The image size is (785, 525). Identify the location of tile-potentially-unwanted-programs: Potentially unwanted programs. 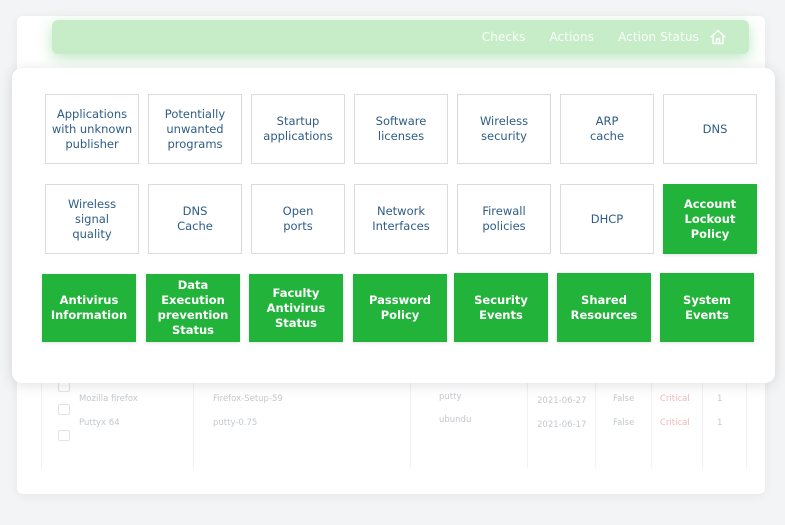
(195, 129).